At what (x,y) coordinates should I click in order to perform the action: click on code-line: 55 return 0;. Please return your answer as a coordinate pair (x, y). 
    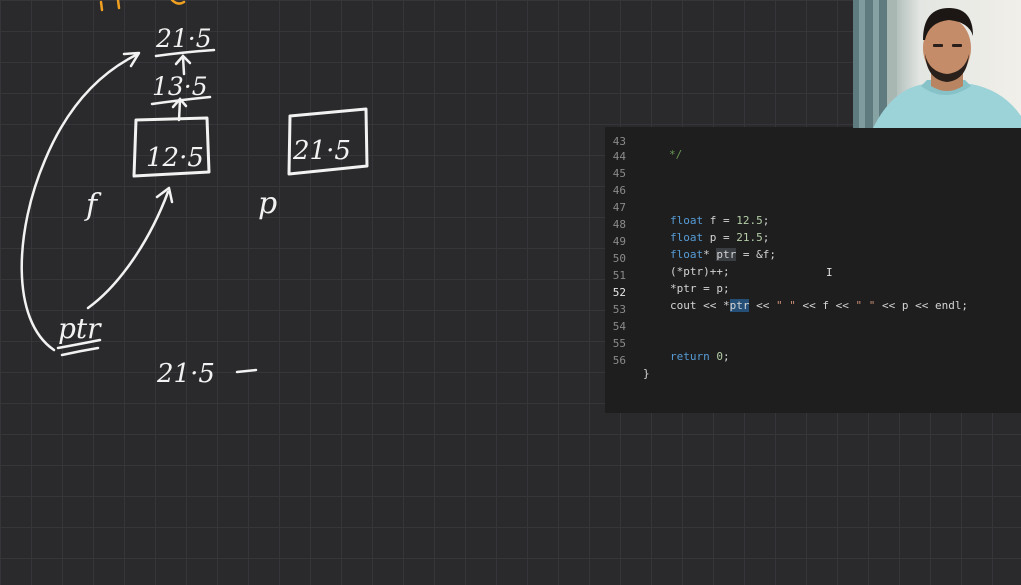
    Looking at the image, I should click on (813, 342).